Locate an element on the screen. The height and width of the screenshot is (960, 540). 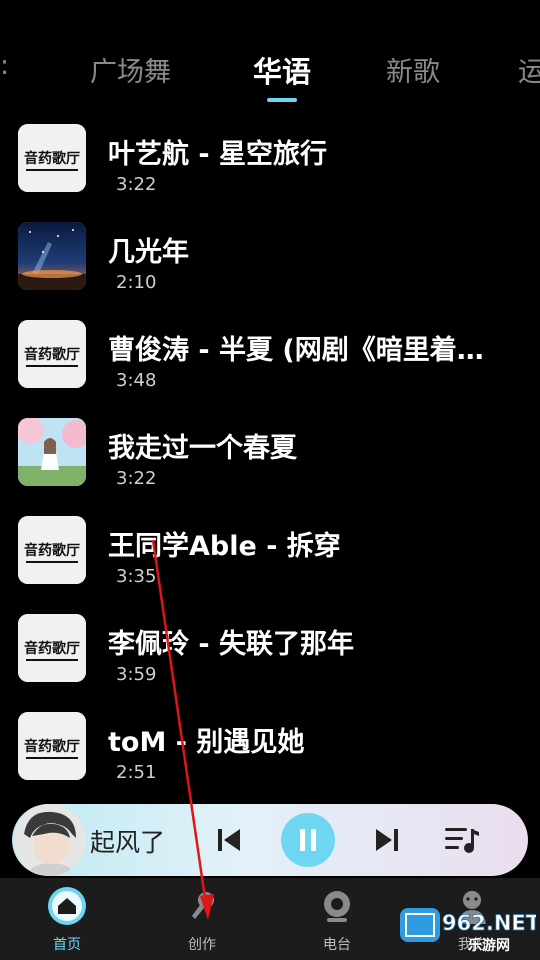
song-item: 音药歌厅 toM - 别遇见她 2:51 is located at coordinates (270, 760).